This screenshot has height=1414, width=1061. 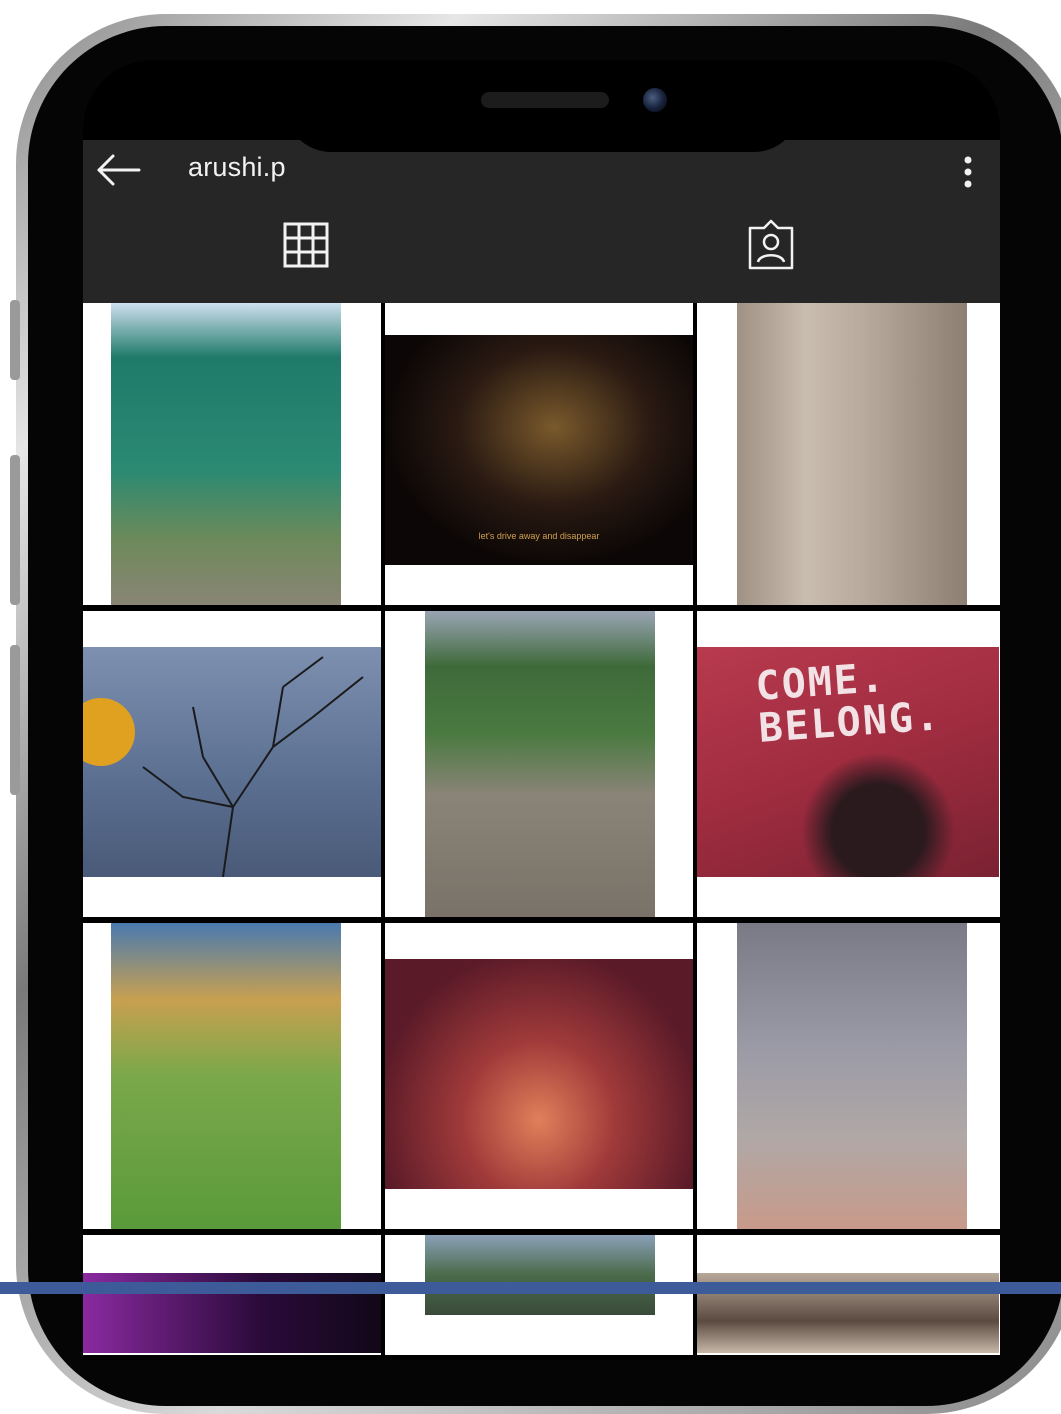 What do you see at coordinates (15, 340) in the screenshot?
I see `mute-switch` at bounding box center [15, 340].